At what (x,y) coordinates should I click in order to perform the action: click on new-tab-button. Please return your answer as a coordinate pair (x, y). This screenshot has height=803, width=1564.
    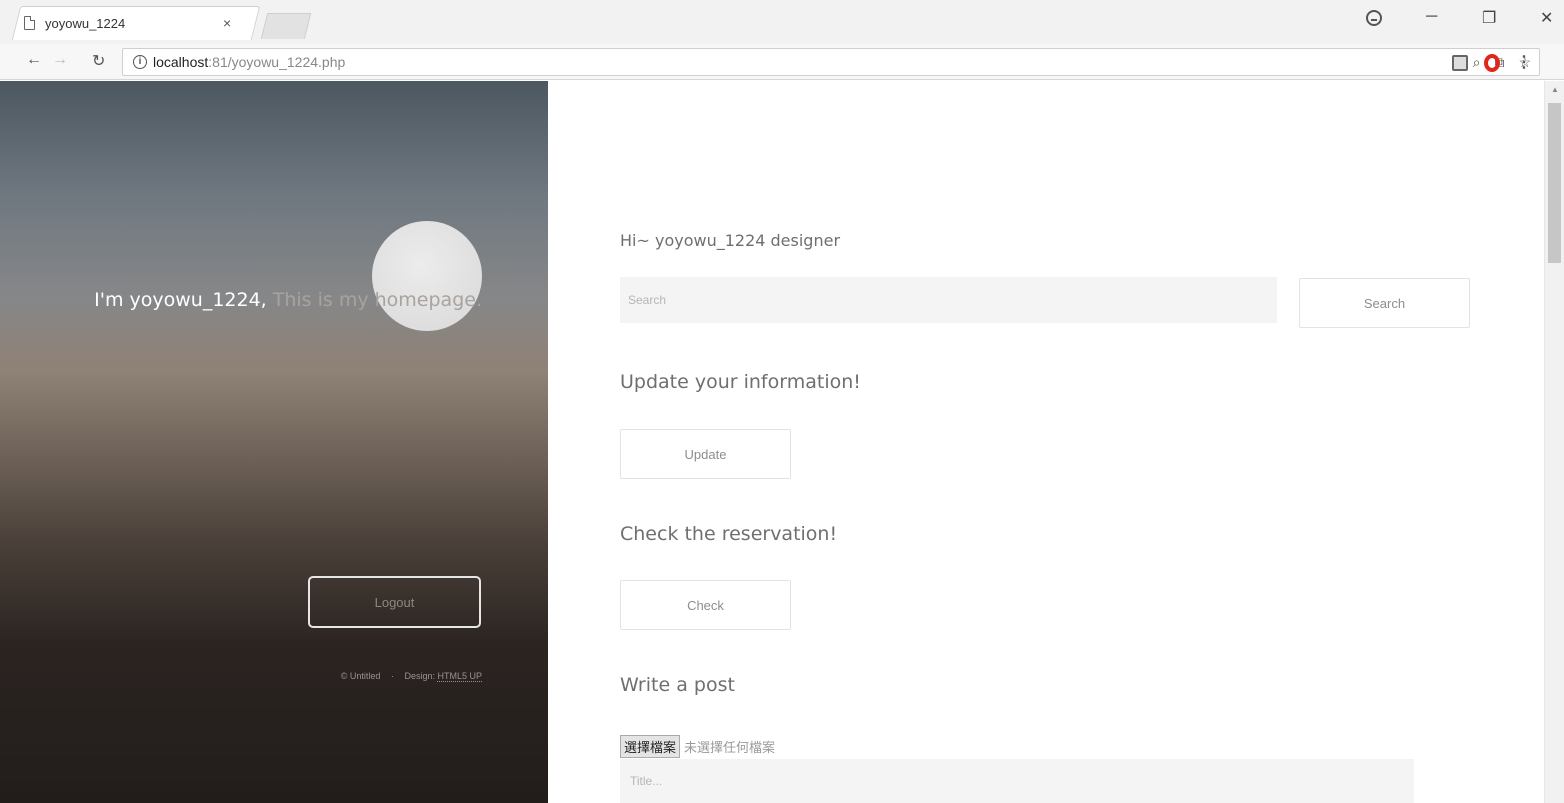
    Looking at the image, I should click on (286, 26).